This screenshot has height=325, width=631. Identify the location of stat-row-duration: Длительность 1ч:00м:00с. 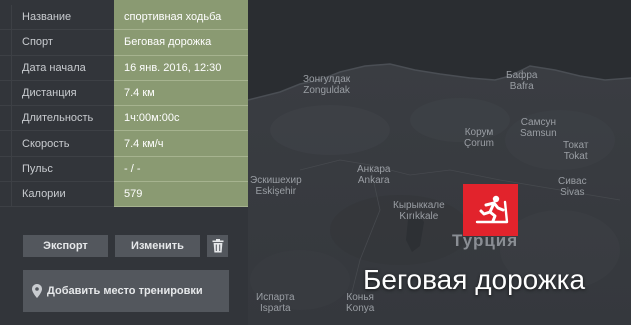
(124, 119).